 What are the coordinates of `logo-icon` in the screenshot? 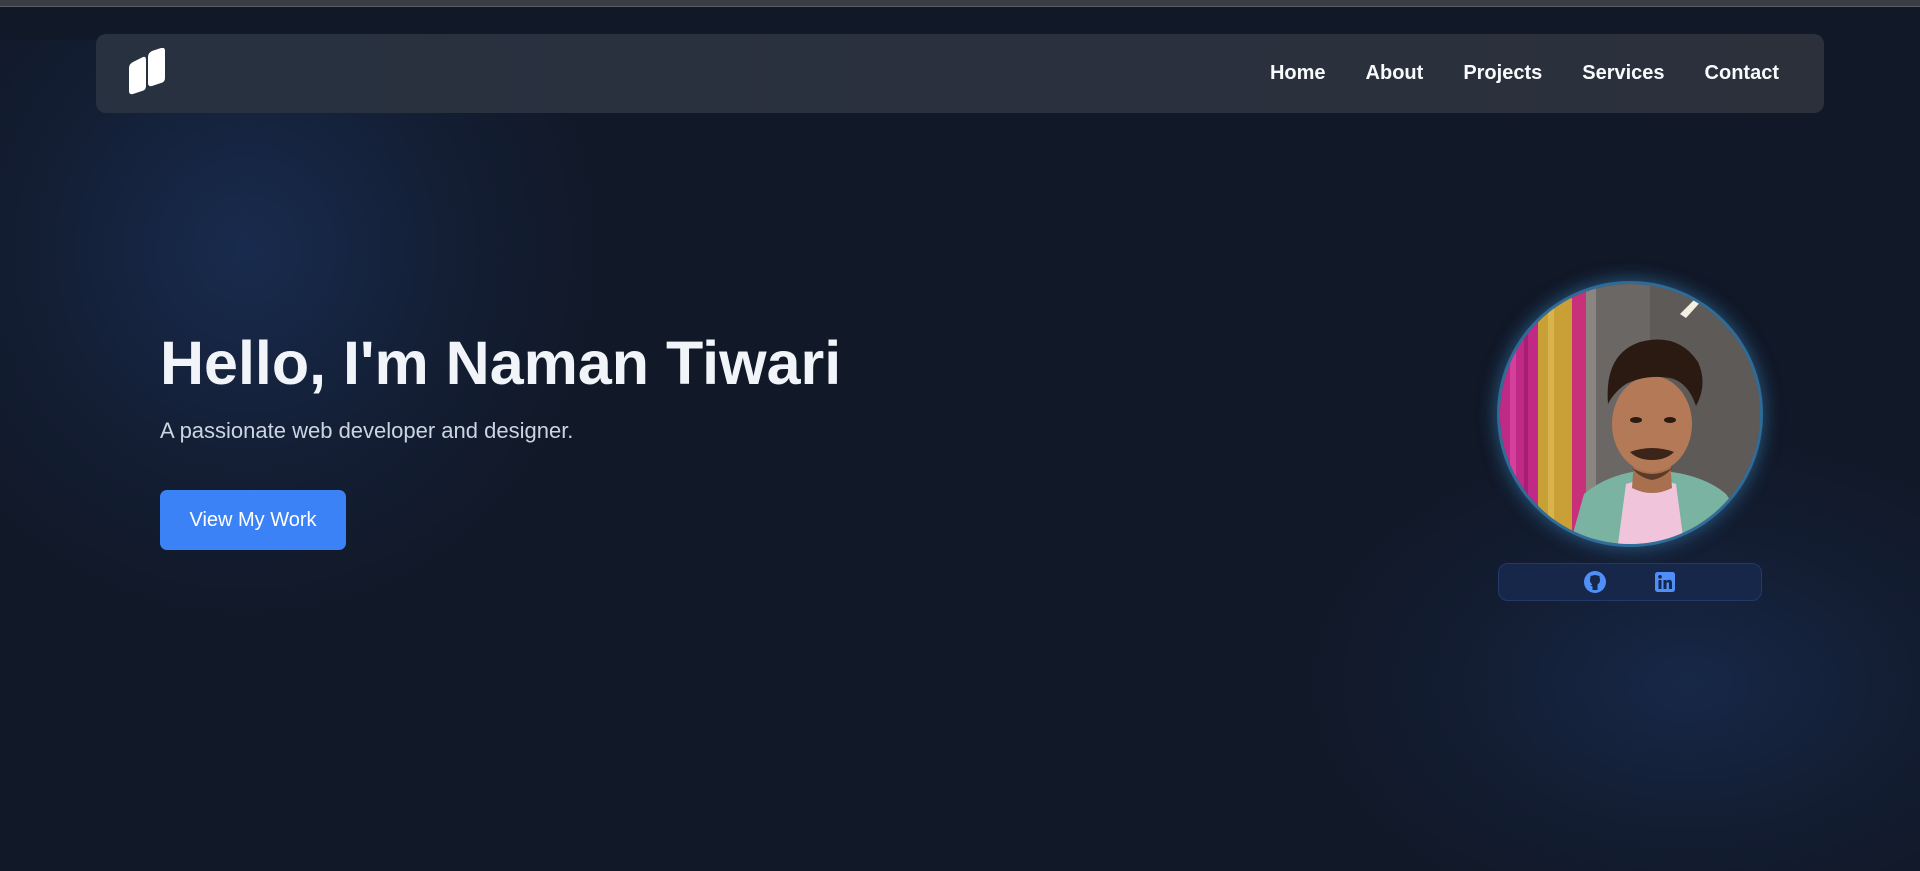 It's located at (146, 71).